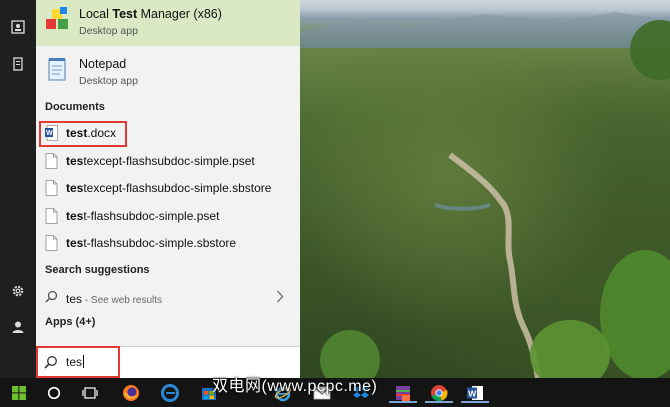 This screenshot has width=670, height=407. What do you see at coordinates (160, 161) in the screenshot?
I see `document-name: testexcept-flashsubdoc-simple.pset` at bounding box center [160, 161].